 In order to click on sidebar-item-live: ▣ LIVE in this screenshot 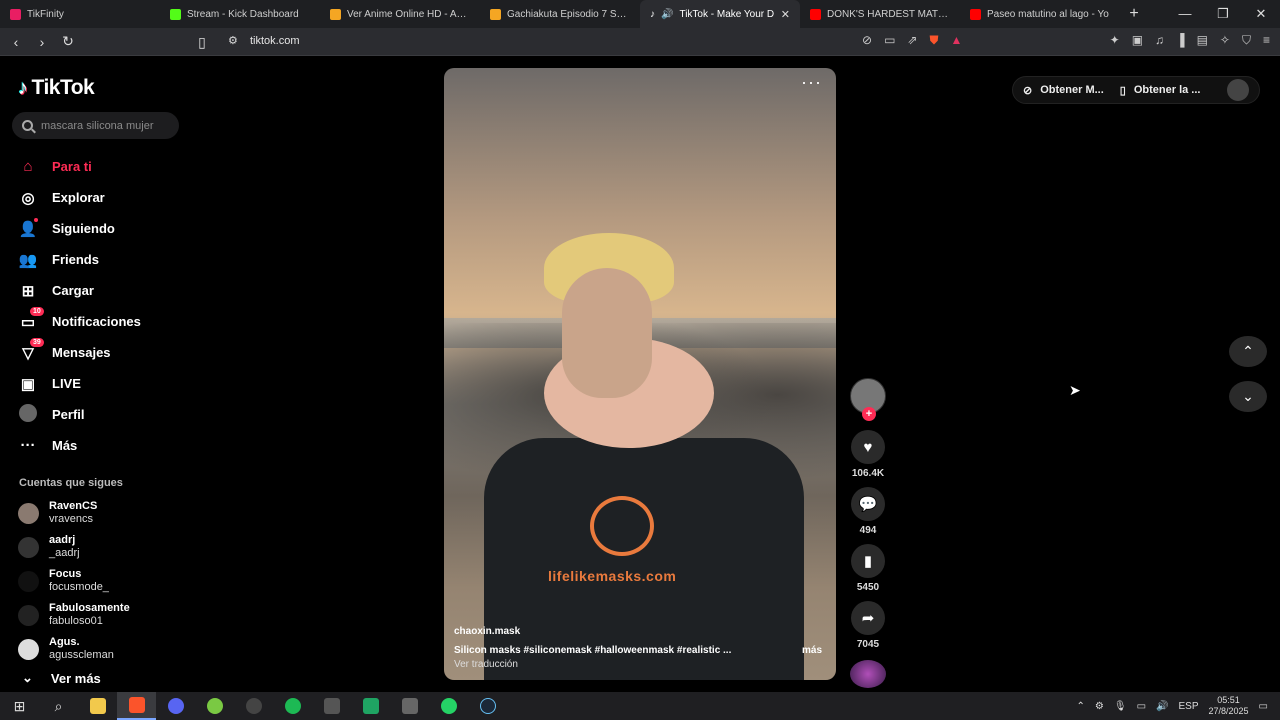, I will do `click(98, 383)`.